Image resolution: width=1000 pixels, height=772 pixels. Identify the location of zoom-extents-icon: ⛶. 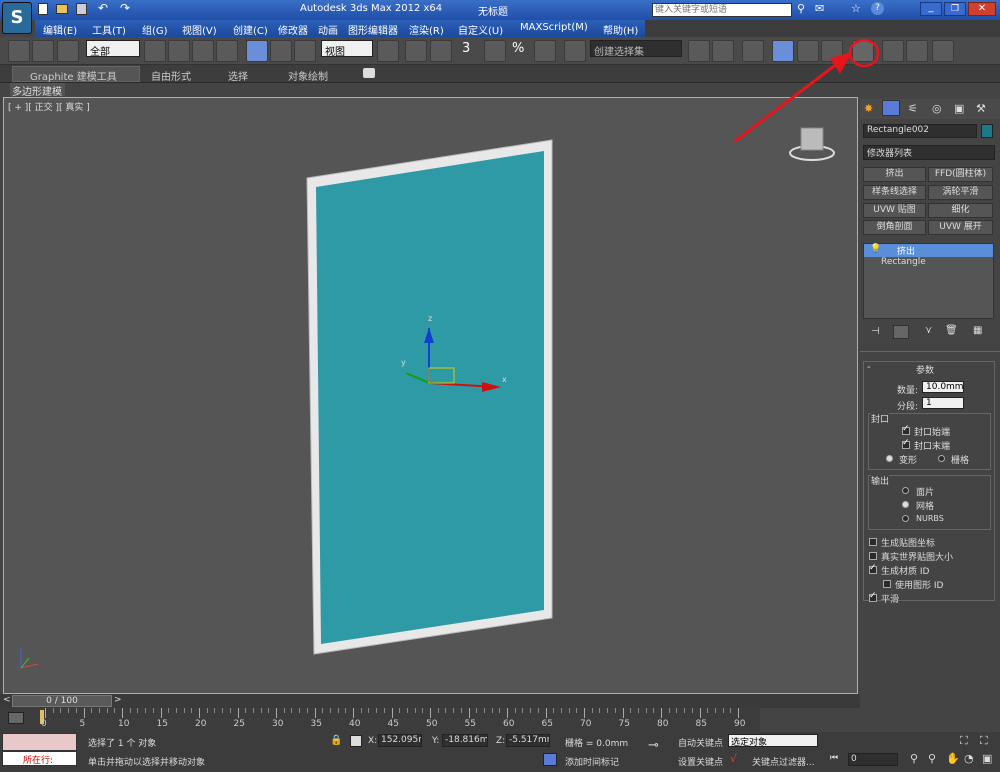
(964, 741).